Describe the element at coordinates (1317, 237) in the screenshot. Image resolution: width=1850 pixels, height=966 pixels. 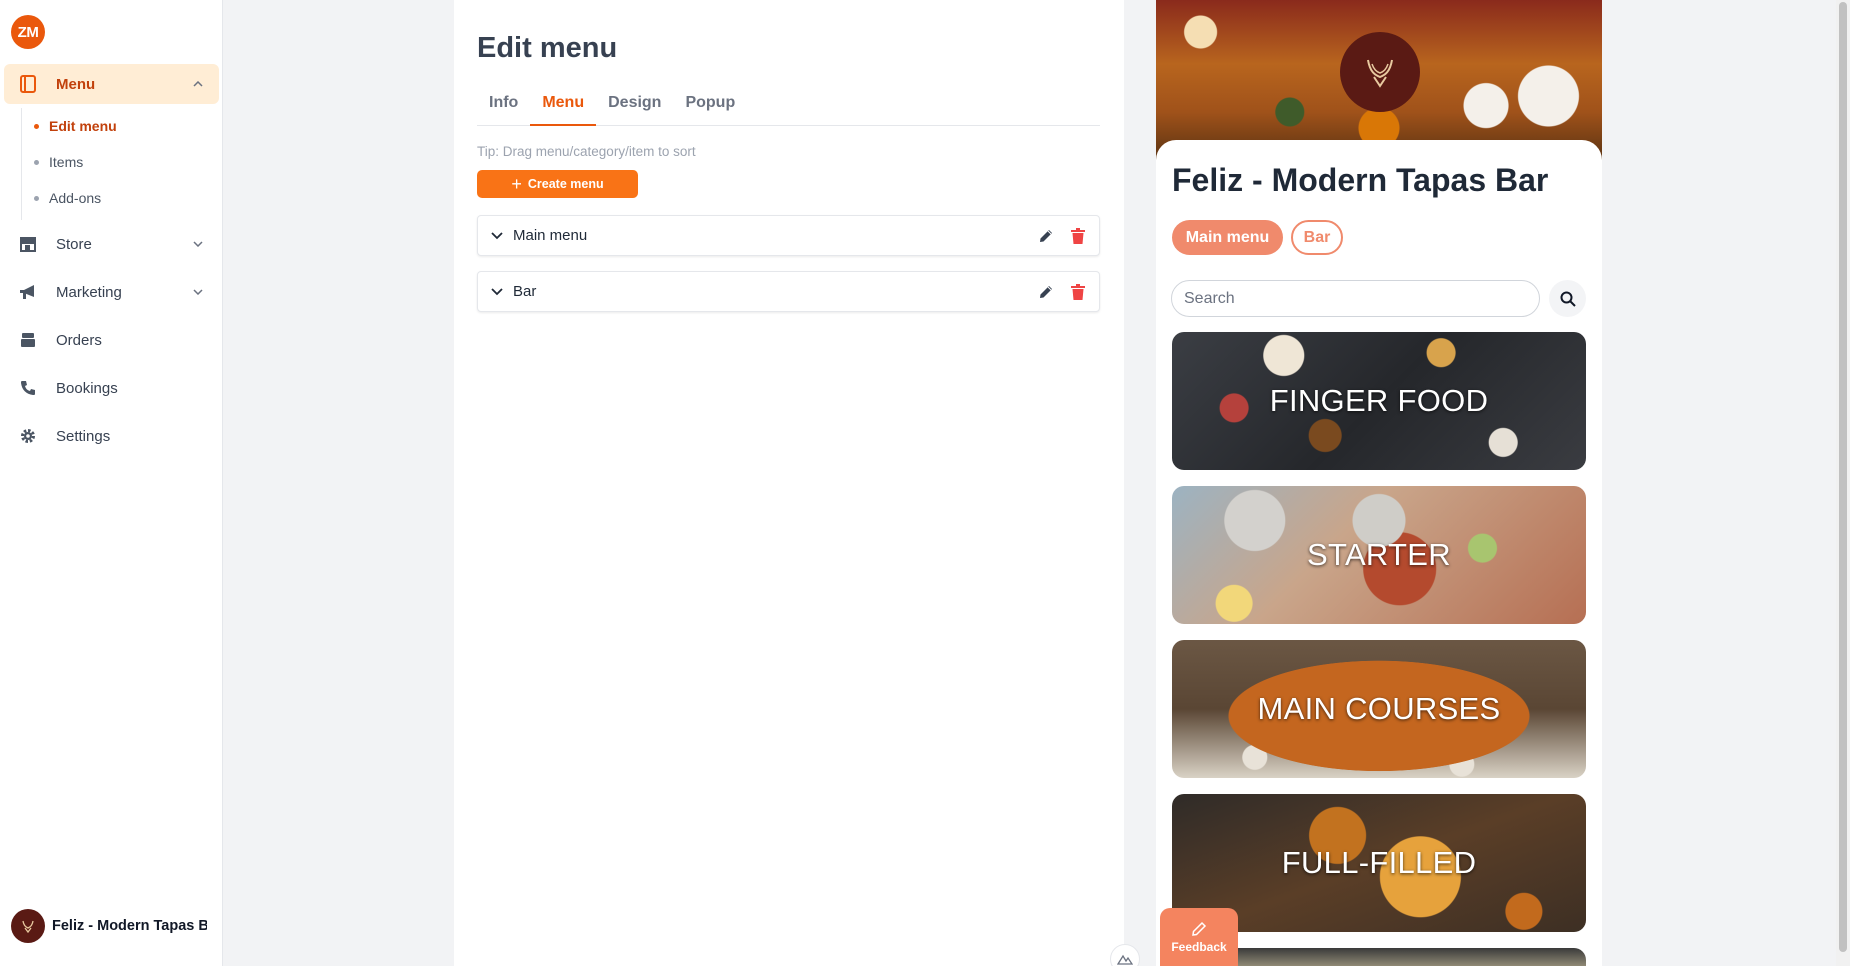
I see `preview-menu-pill-bar: Bar` at that location.